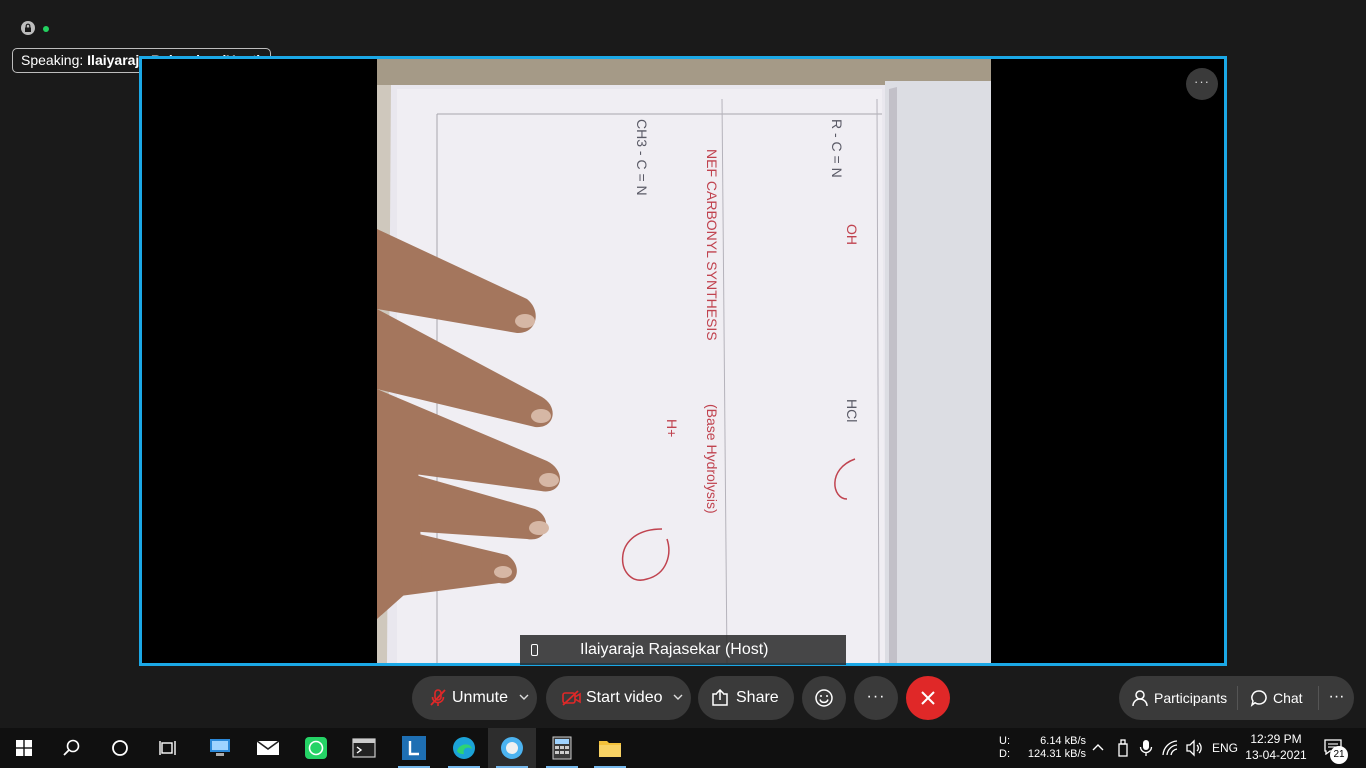 This screenshot has height=768, width=1366. I want to click on cortana-button, so click(120, 748).